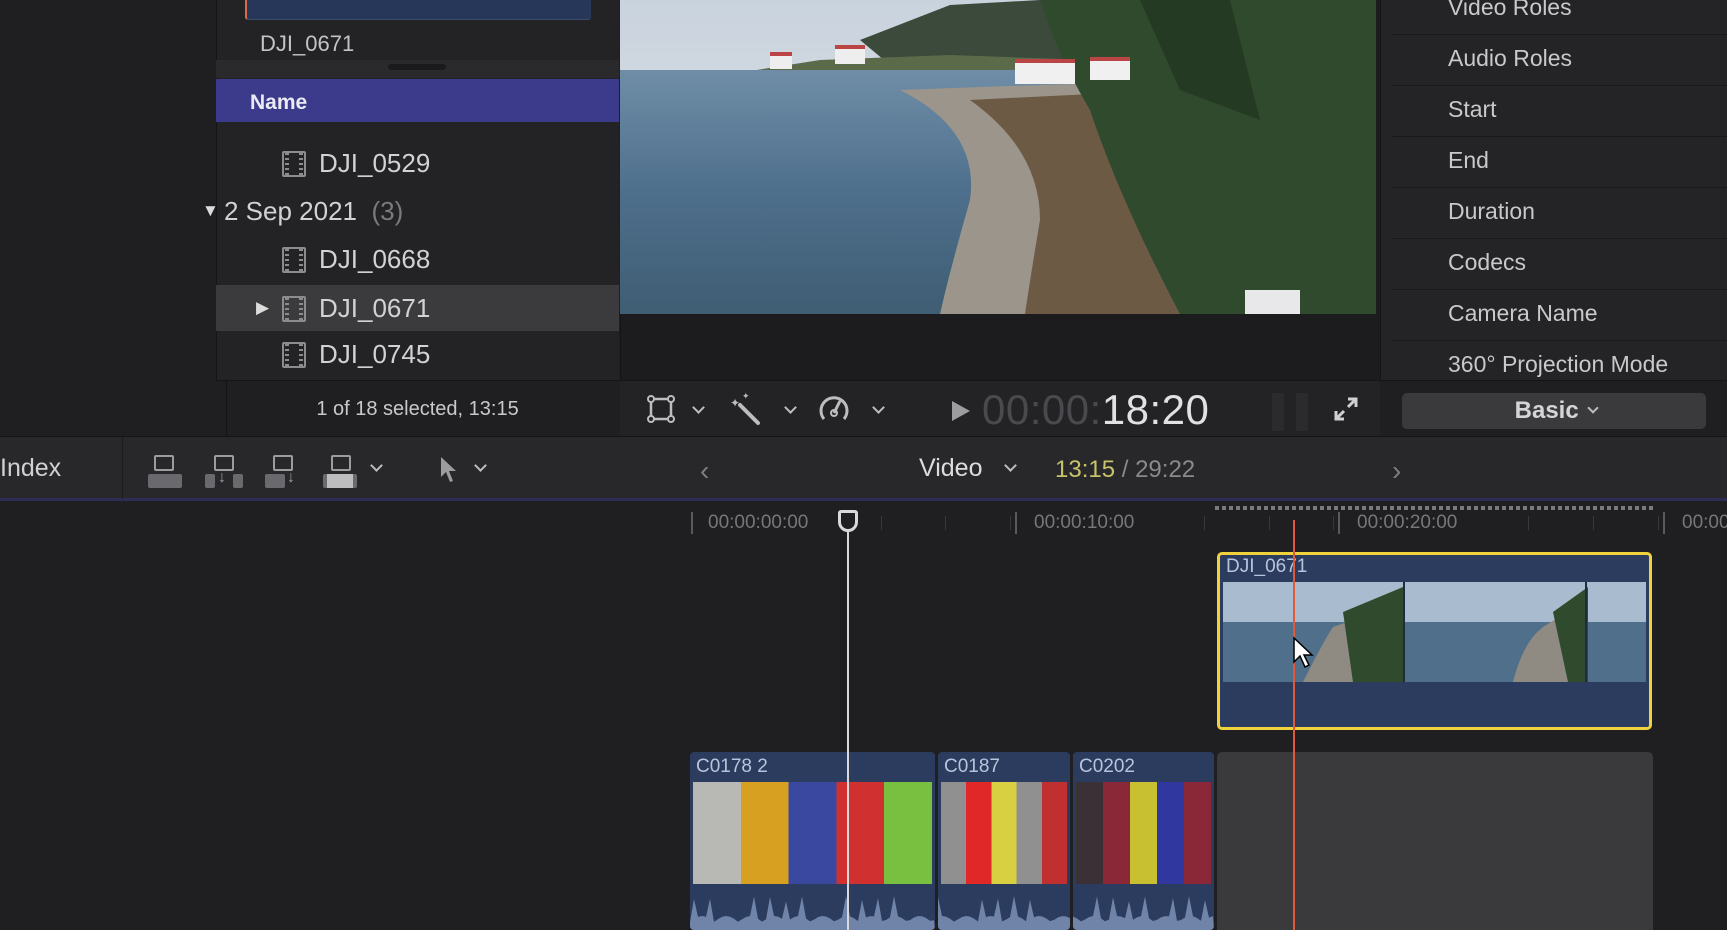 Image resolution: width=1727 pixels, height=930 pixels. I want to click on browser-status-bar: 1 of 18 selected, 13:15, so click(417, 408).